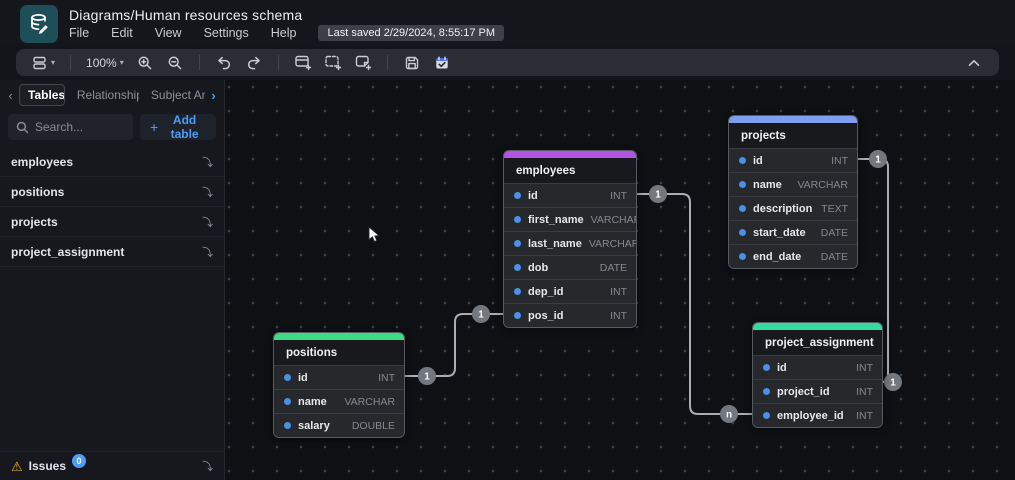 The image size is (1015, 480). What do you see at coordinates (101, 62) in the screenshot?
I see `zoom-level-value: 100%` at bounding box center [101, 62].